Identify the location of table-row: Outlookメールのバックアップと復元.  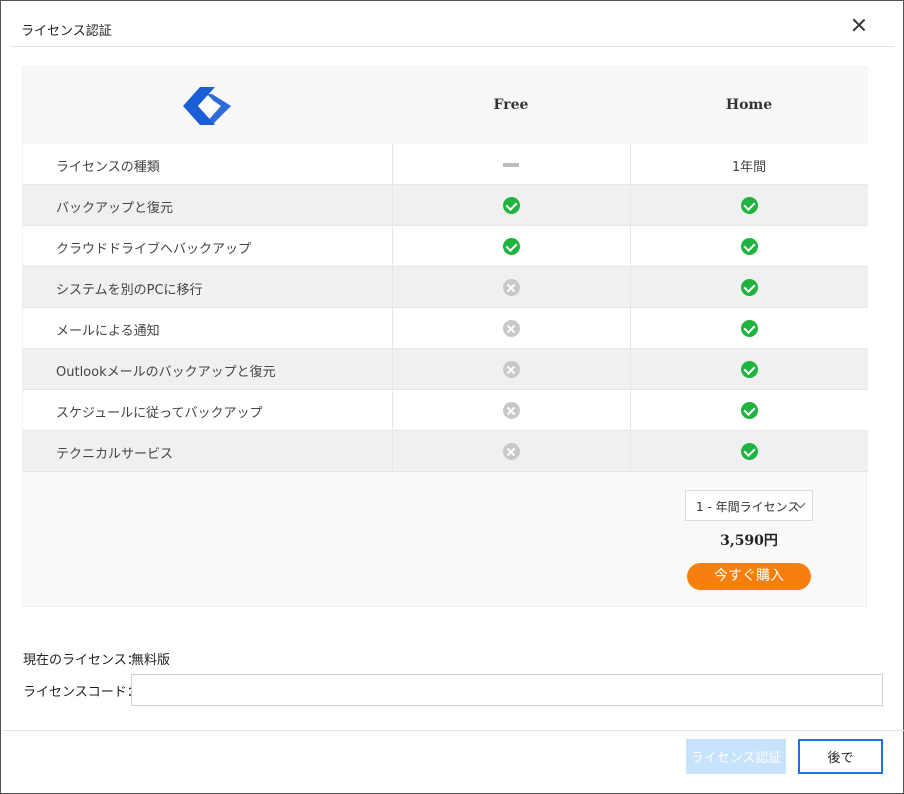
(445, 369).